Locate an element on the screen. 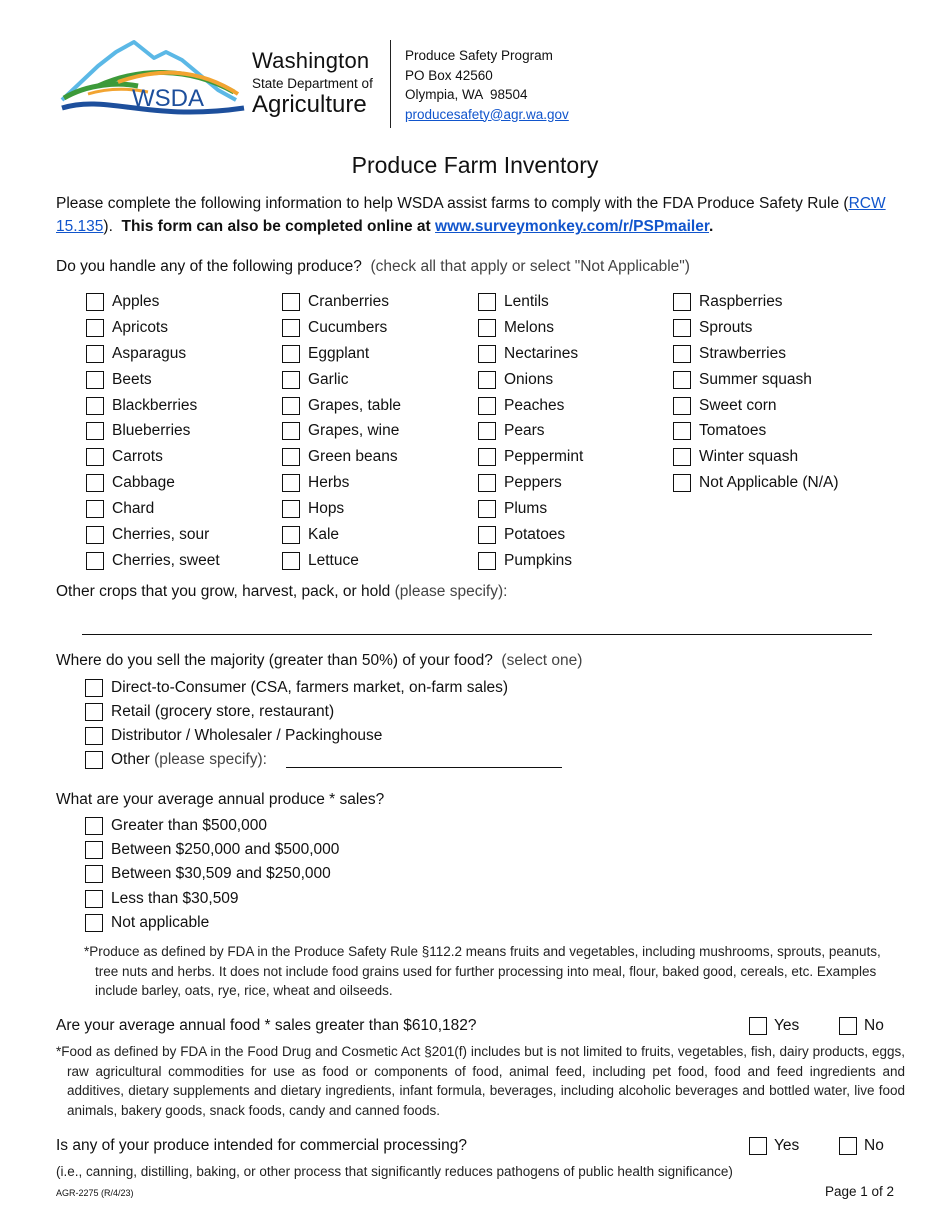 The width and height of the screenshot is (950, 1230). produce-option: Apricots is located at coordinates (153, 328).